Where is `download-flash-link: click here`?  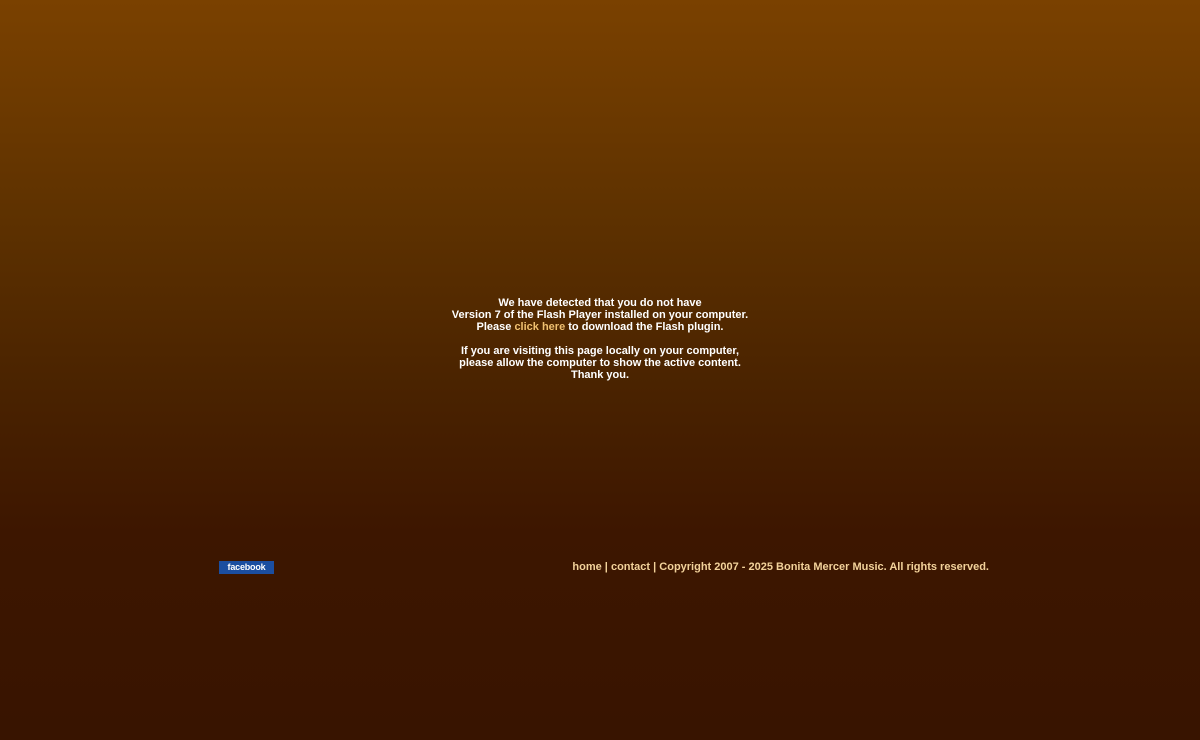
download-flash-link: click here is located at coordinates (539, 327).